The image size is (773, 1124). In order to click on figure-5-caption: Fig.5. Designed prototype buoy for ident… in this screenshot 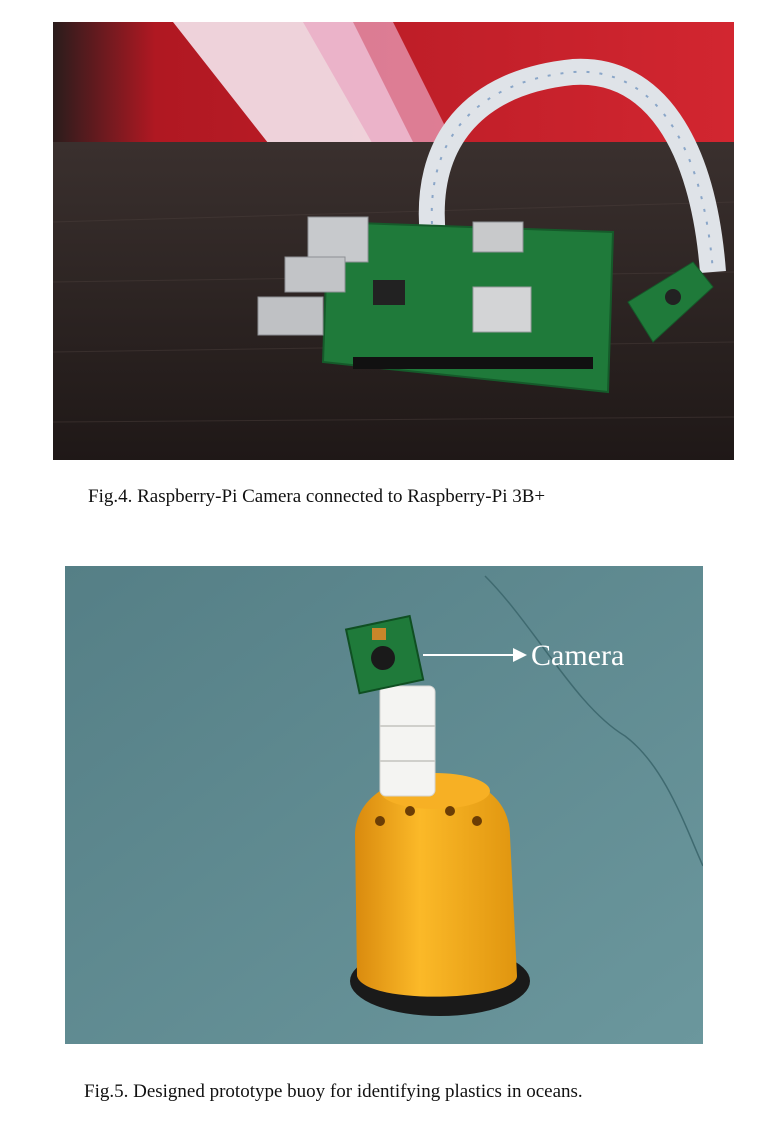, I will do `click(333, 1091)`.